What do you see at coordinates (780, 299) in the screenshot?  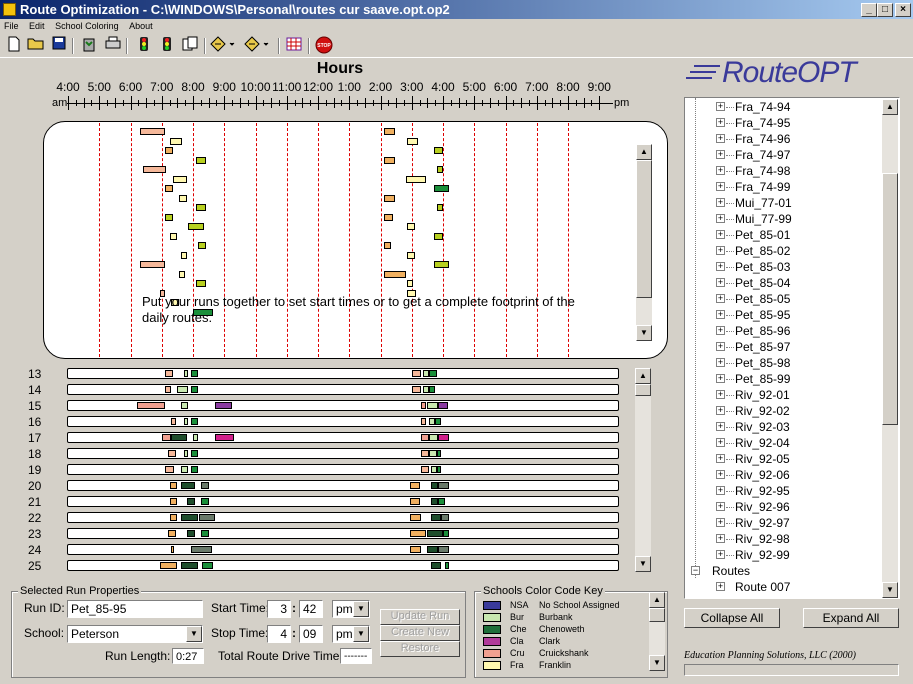 I see `tree-item: + Pet_85-05` at bounding box center [780, 299].